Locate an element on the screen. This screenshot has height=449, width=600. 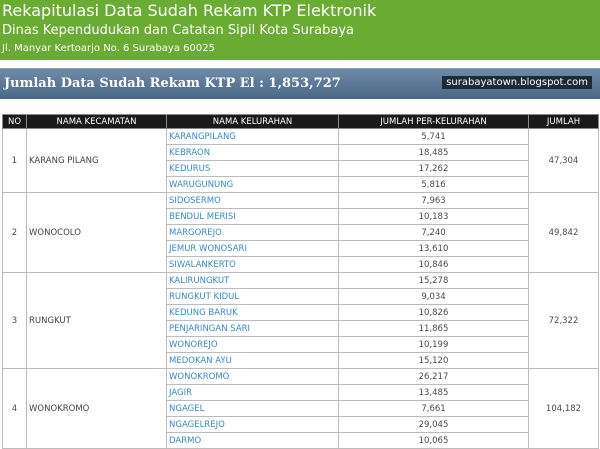
kelurahan-name: NGAGELREJO is located at coordinates (252, 424).